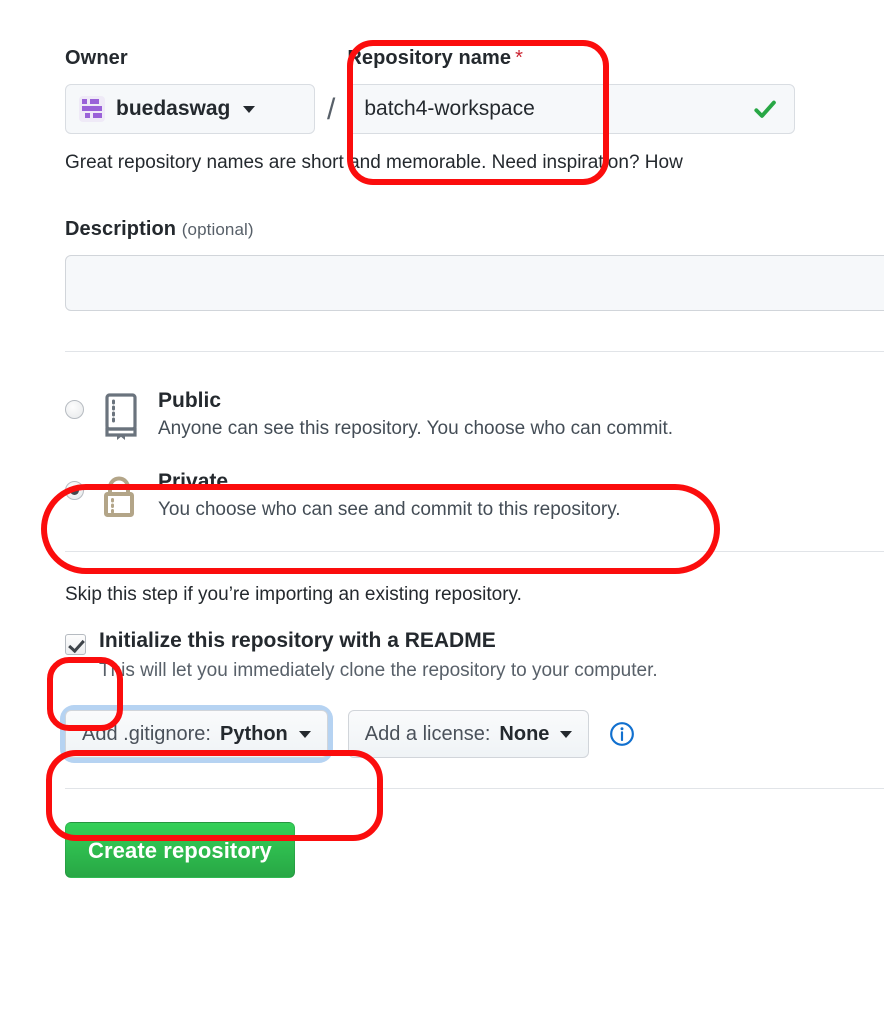 The height and width of the screenshot is (1012, 884). I want to click on license-dropdown-wrap: Add a license: None, so click(468, 734).